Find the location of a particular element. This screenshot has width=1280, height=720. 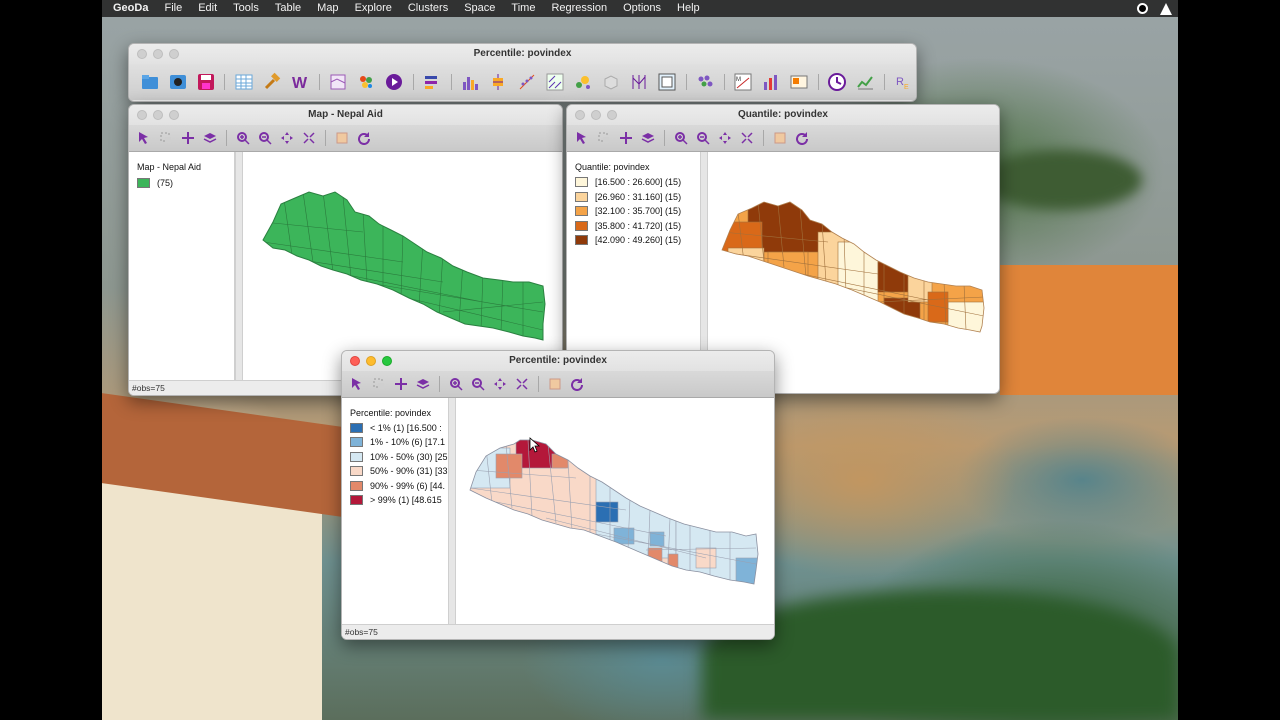

legend-item: [32.100 : 35.700] (15) is located at coordinates (628, 211).